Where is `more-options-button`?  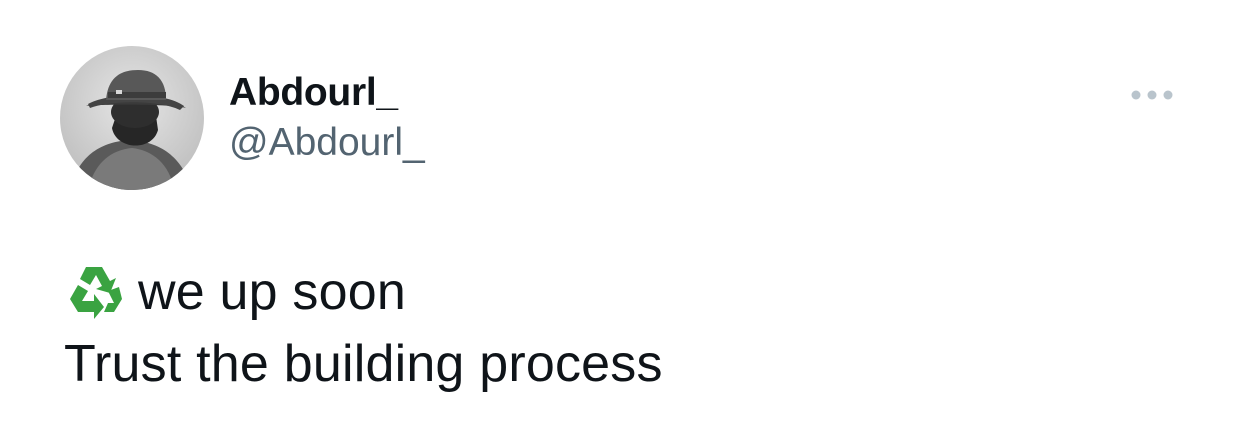
more-options-button is located at coordinates (1152, 95).